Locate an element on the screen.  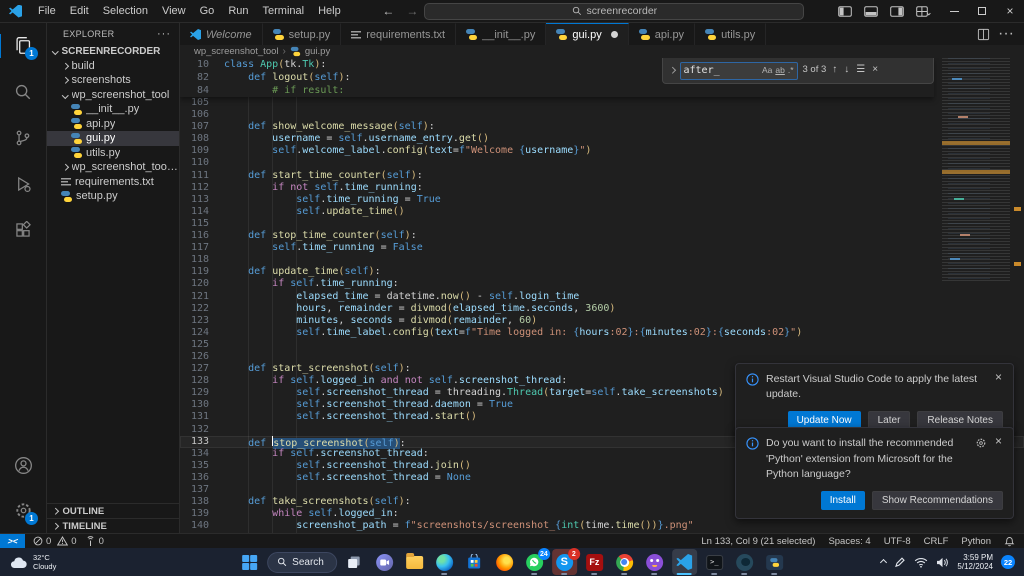
code-line-120: 120 if self.time_running: is located at coordinates (602, 284).